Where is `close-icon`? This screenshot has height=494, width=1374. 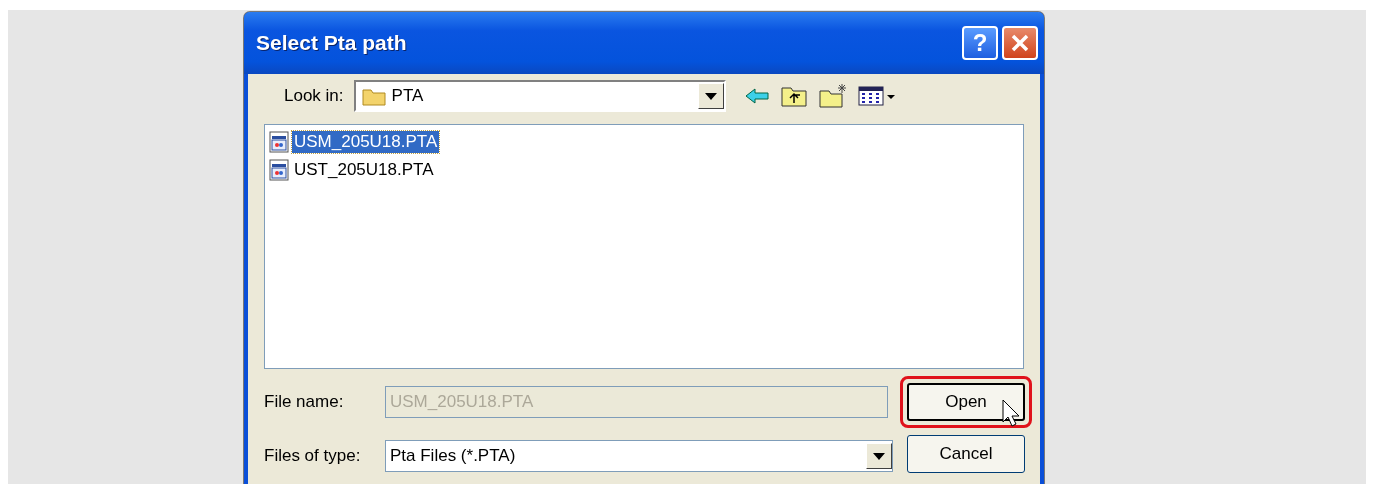
close-icon is located at coordinates (1020, 43).